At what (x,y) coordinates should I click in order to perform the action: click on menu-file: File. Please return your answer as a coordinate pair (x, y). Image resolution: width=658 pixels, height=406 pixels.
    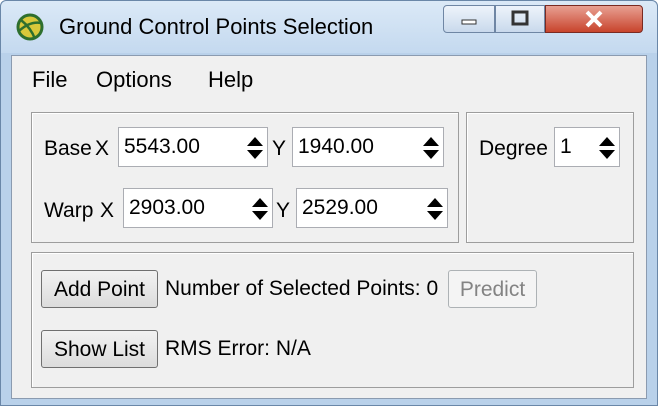
    Looking at the image, I should click on (49, 80).